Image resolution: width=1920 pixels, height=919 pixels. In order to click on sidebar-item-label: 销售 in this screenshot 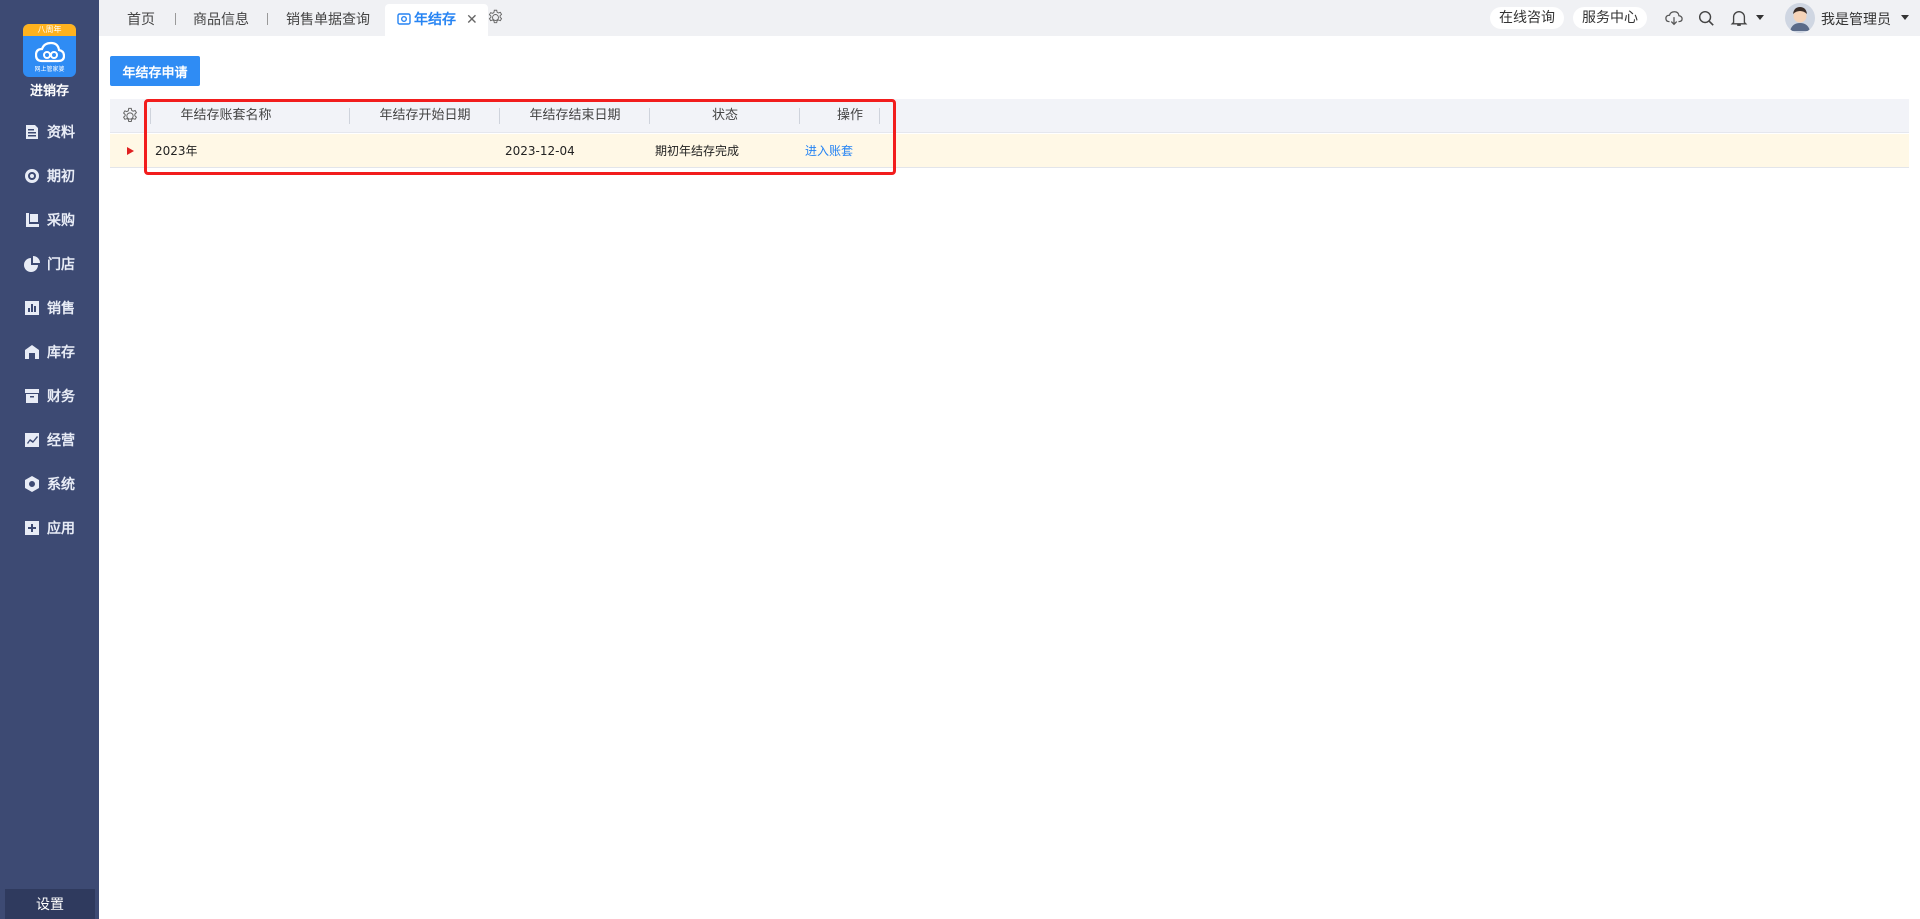, I will do `click(61, 309)`.